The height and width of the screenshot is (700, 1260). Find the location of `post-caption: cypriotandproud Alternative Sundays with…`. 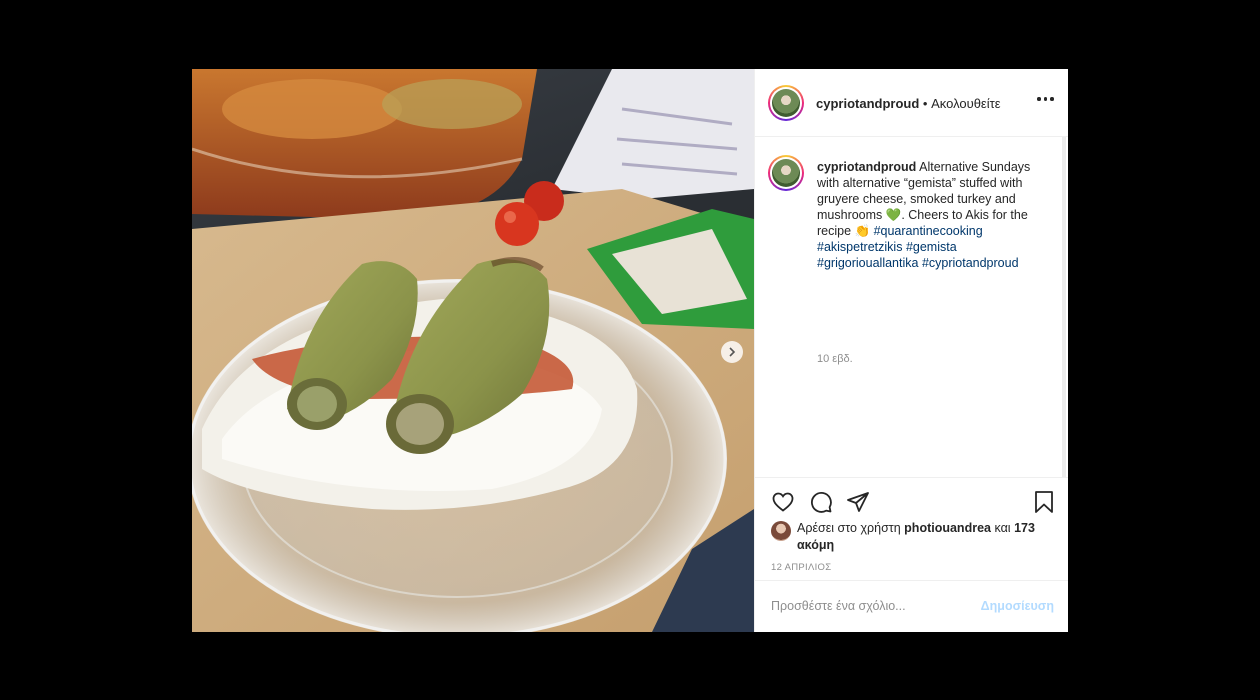

post-caption: cypriotandproud Alternative Sundays with… is located at coordinates (931, 215).